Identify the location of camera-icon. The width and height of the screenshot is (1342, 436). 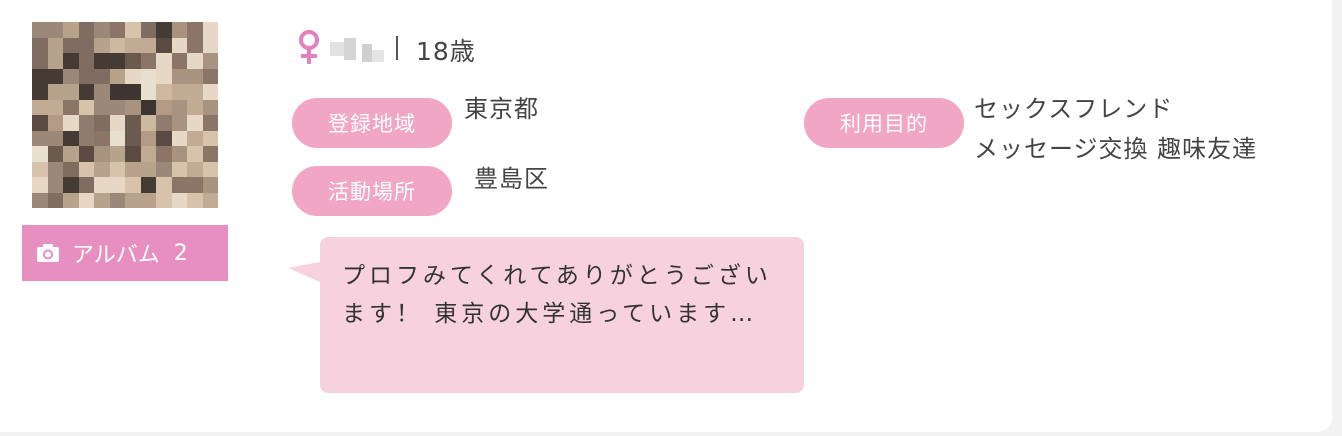
(48, 253).